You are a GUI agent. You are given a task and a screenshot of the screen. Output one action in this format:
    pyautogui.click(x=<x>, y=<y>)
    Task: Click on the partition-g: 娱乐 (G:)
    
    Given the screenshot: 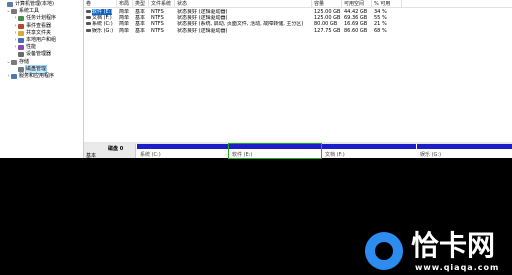 What is the action you would take?
    pyautogui.click(x=464, y=151)
    